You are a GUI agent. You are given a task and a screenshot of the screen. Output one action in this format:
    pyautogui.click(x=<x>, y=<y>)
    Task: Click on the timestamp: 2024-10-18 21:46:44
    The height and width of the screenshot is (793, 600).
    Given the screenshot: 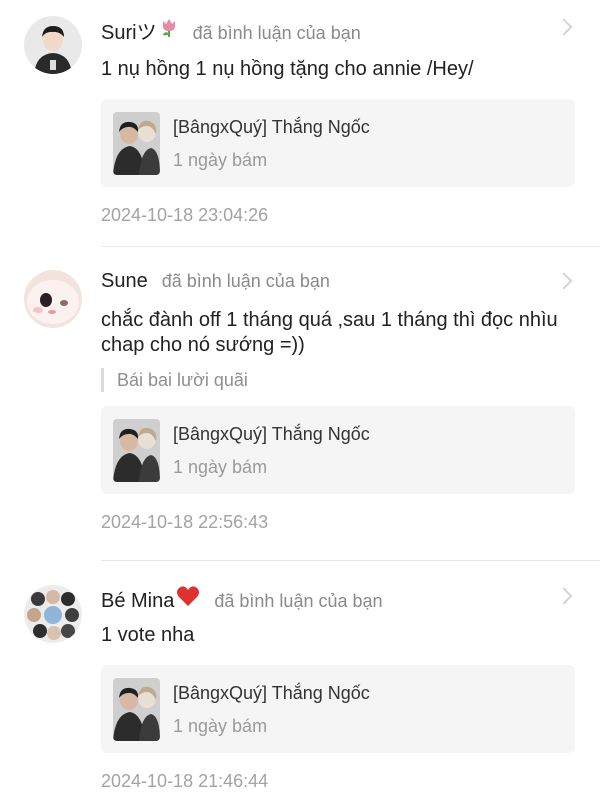 What is the action you would take?
    pyautogui.click(x=185, y=781)
    